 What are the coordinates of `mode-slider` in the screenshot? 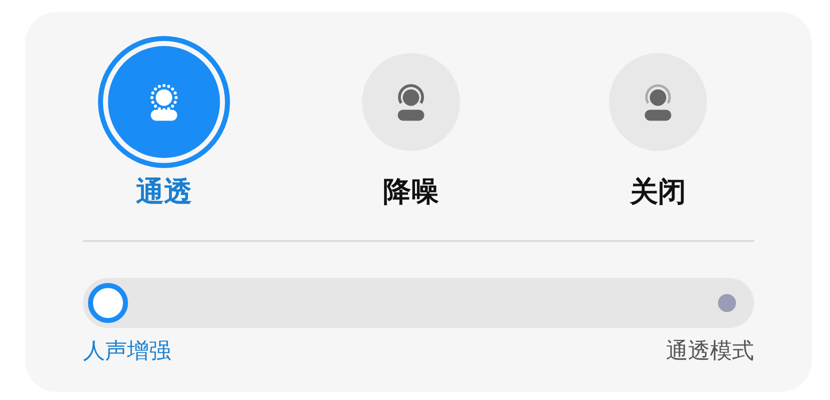 It's located at (418, 303).